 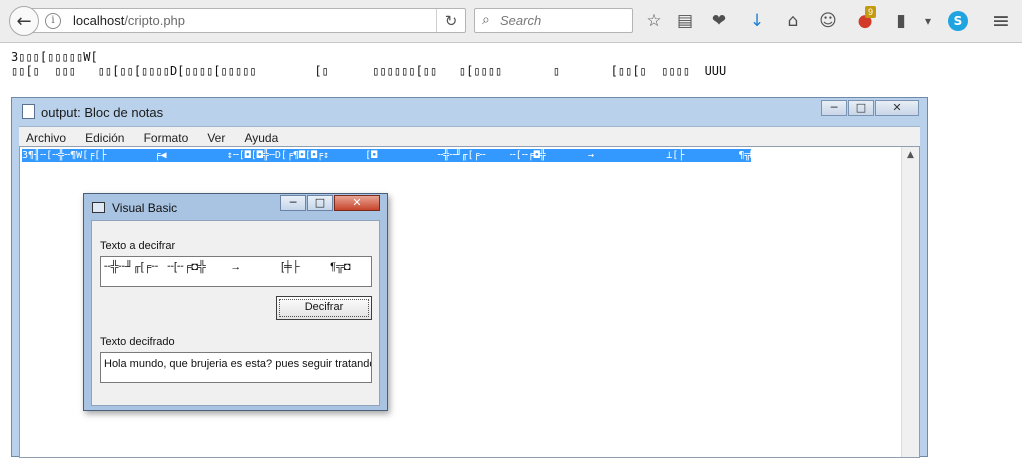 I want to click on search-placeholder: Search, so click(x=521, y=20).